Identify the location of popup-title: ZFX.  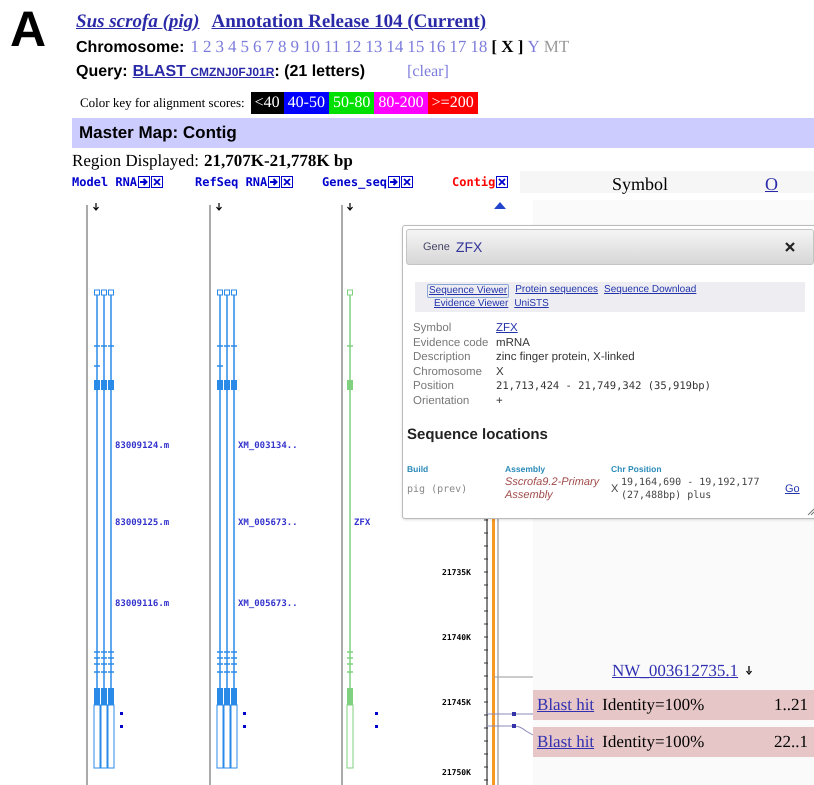
(469, 247).